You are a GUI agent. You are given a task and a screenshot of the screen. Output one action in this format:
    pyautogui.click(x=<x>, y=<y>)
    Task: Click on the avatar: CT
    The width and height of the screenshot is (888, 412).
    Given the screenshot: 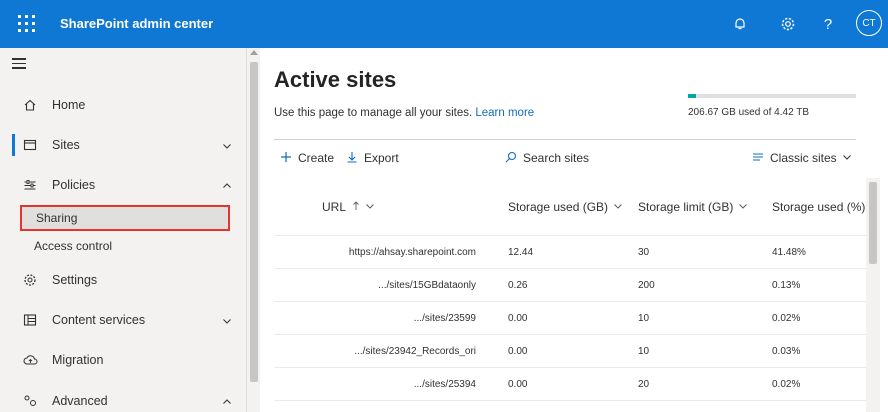 What is the action you would take?
    pyautogui.click(x=869, y=23)
    